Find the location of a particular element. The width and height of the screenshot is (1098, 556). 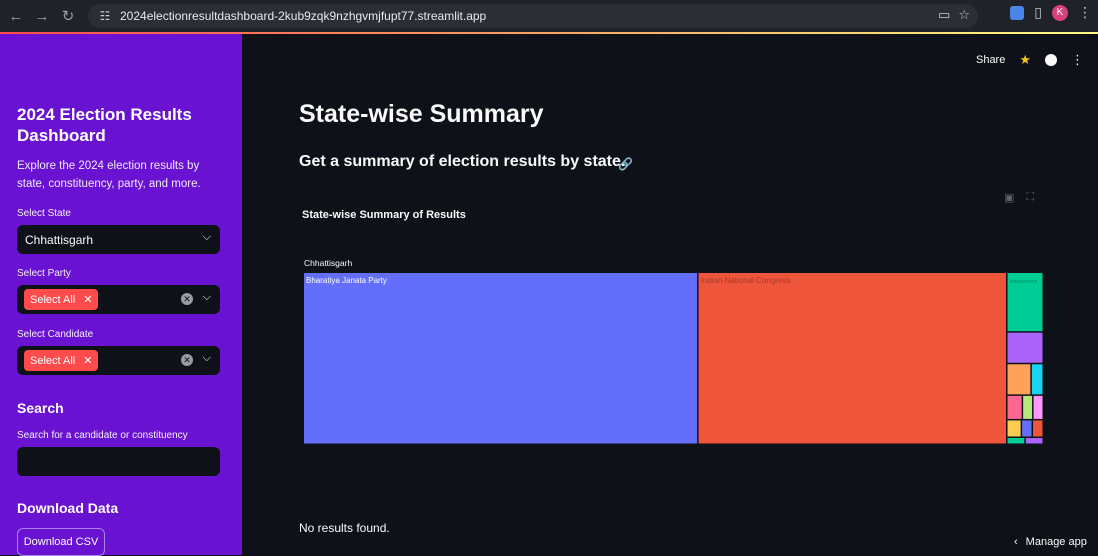

state-label: Select State is located at coordinates (44, 213).